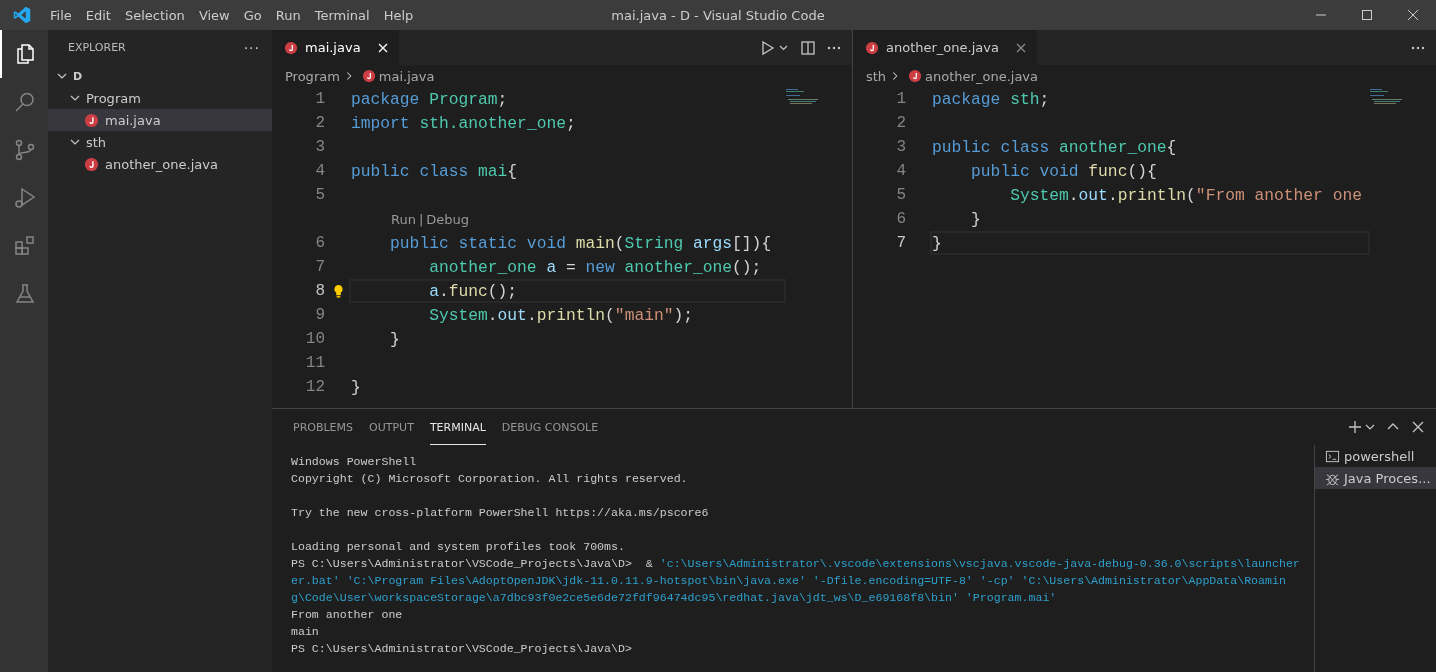 The image size is (1436, 672). I want to click on panel-tab: DEBUG CONSOLE, so click(550, 427).